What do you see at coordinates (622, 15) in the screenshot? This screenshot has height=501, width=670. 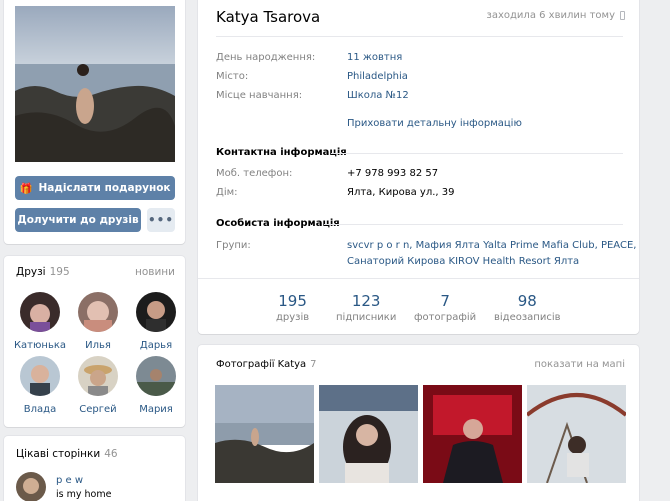 I see `mobile-icon` at bounding box center [622, 15].